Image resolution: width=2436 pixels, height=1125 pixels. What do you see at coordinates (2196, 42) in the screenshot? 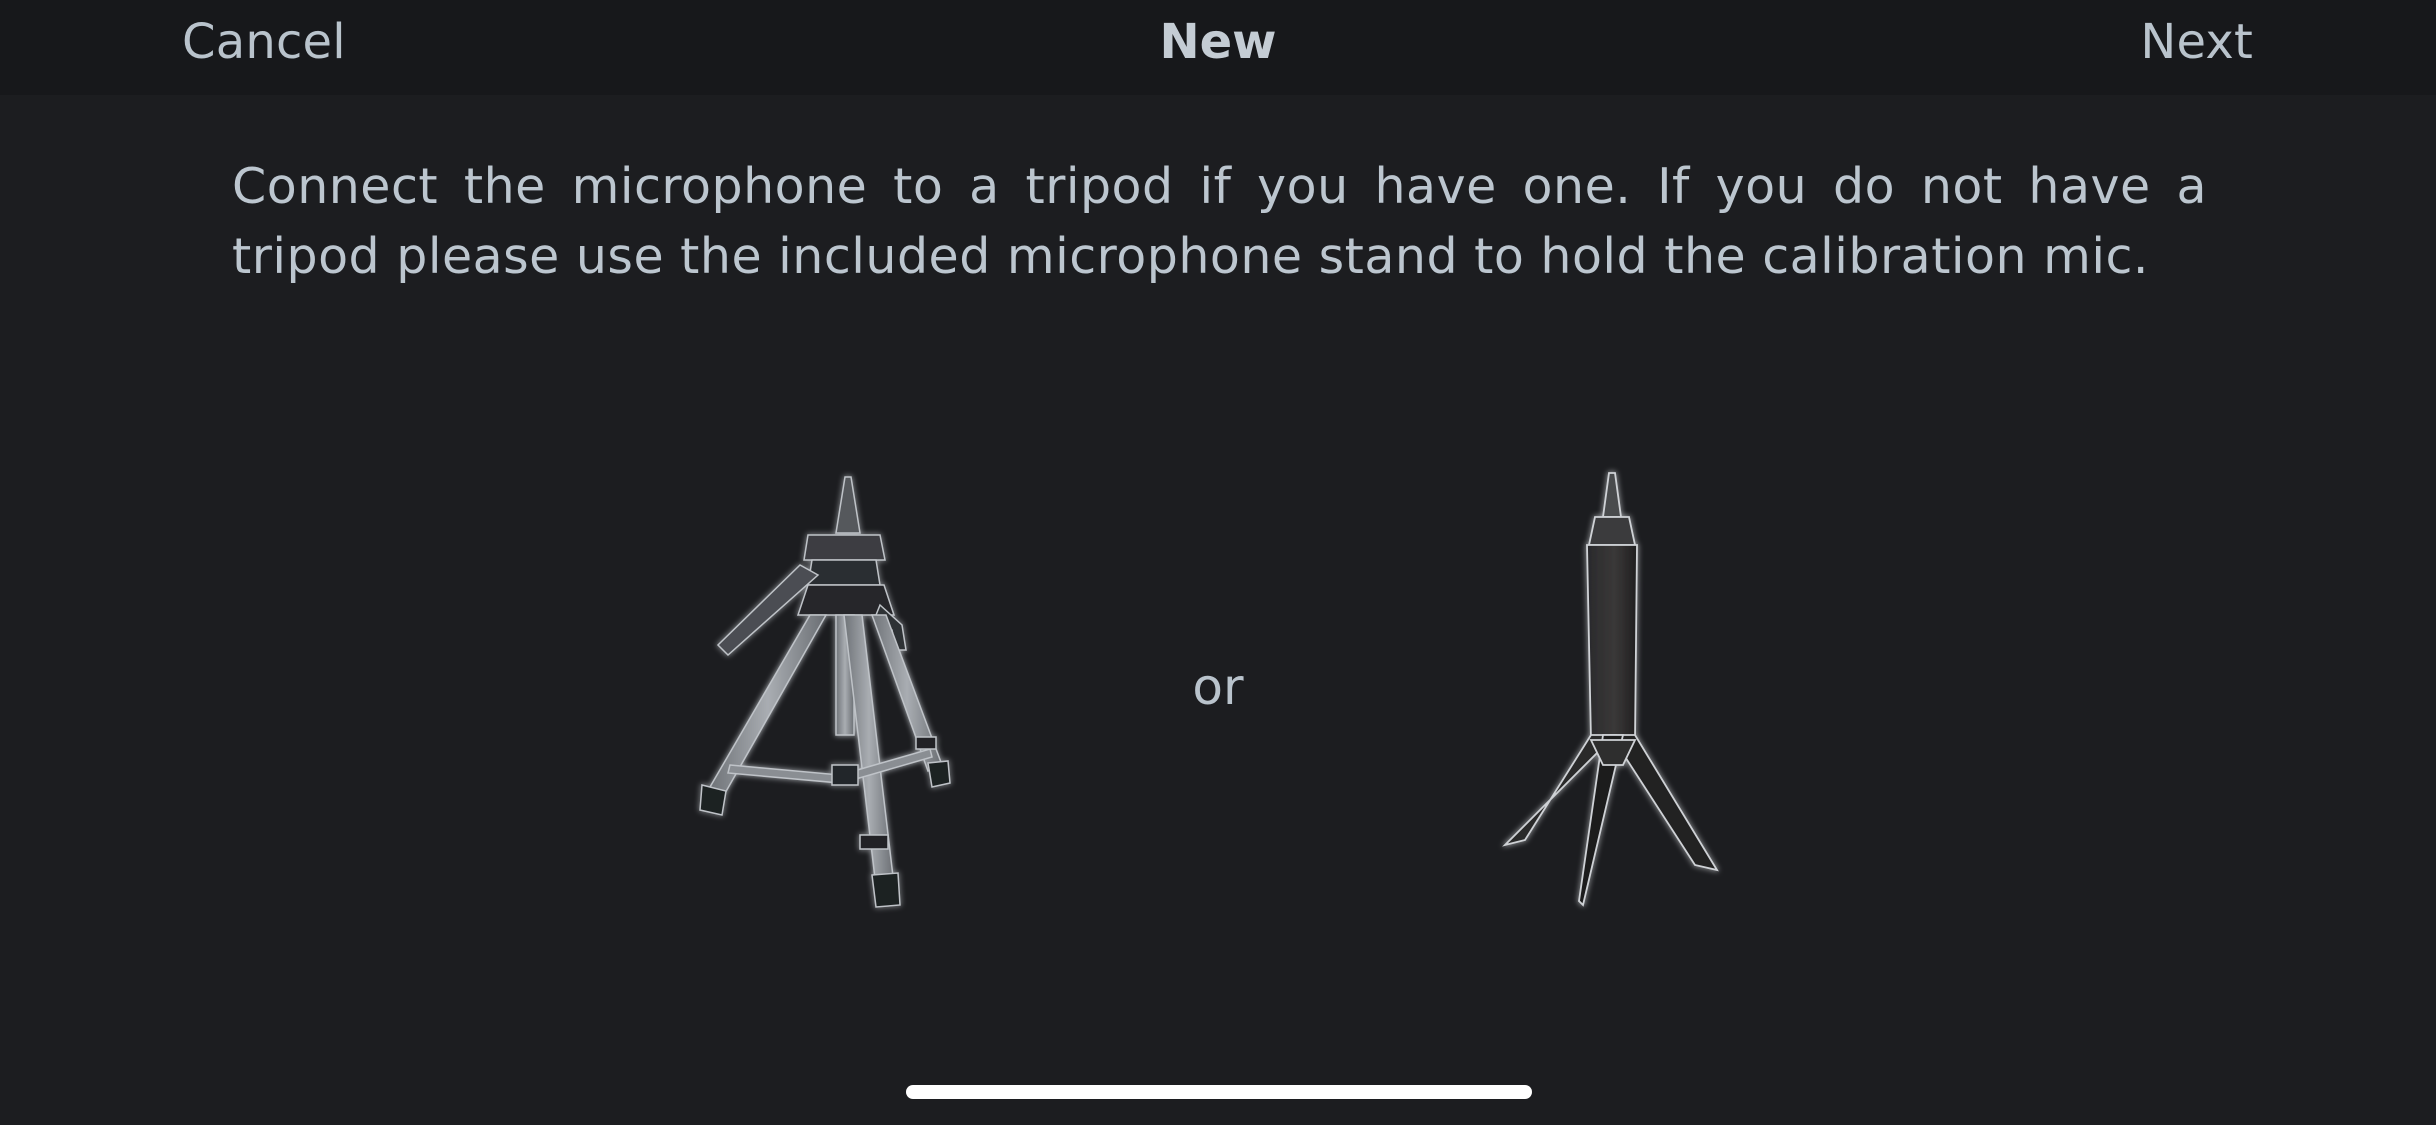
I see `next-button: Next` at bounding box center [2196, 42].